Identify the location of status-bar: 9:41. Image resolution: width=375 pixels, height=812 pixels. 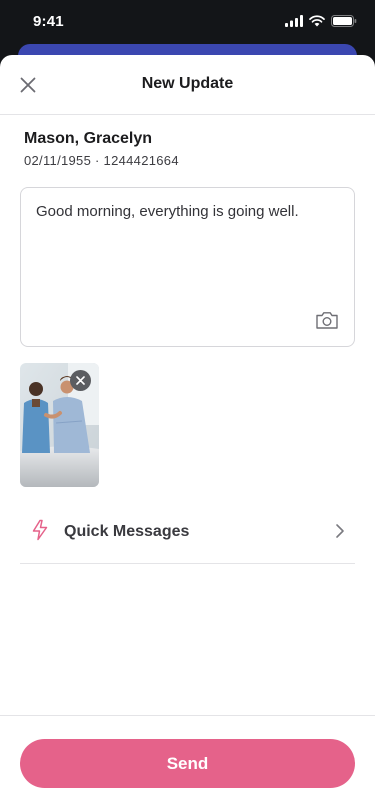
(187, 22).